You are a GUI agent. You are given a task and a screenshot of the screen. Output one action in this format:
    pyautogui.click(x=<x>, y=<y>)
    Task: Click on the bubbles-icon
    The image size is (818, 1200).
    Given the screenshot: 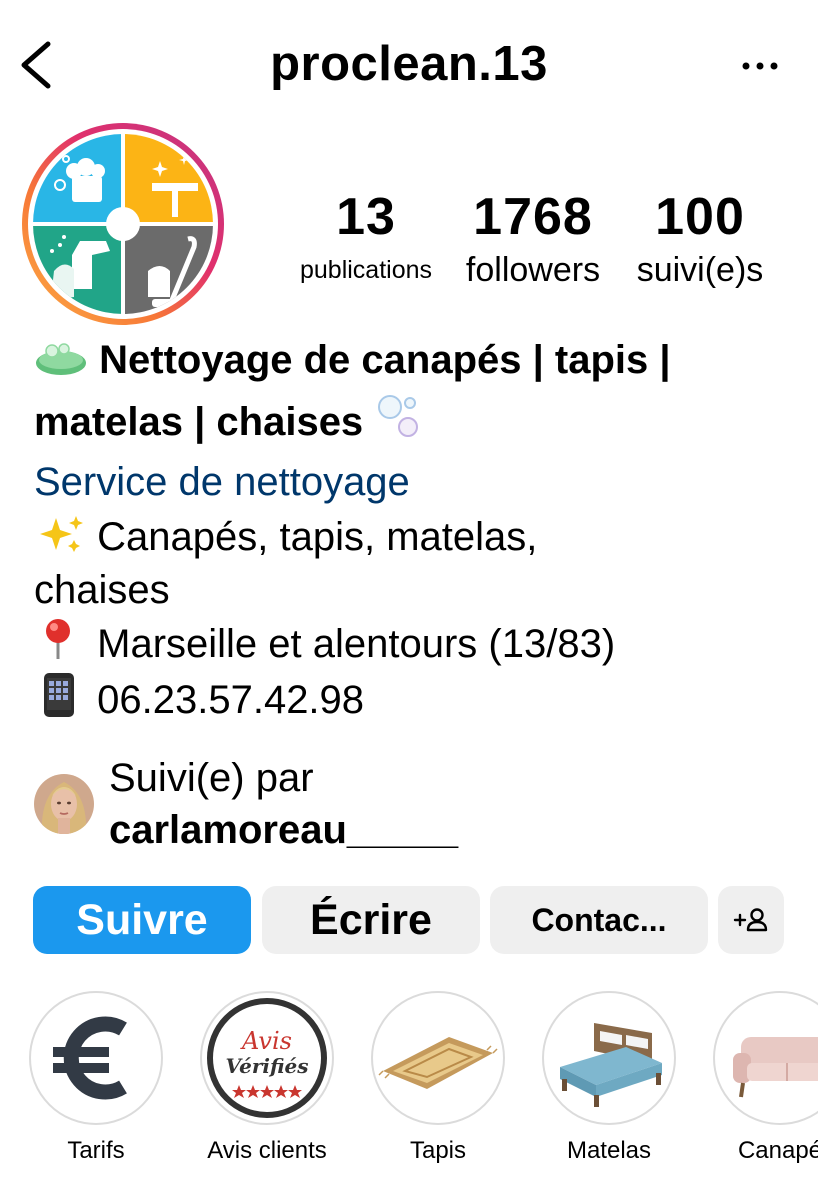 What is the action you would take?
    pyautogui.click(x=398, y=416)
    